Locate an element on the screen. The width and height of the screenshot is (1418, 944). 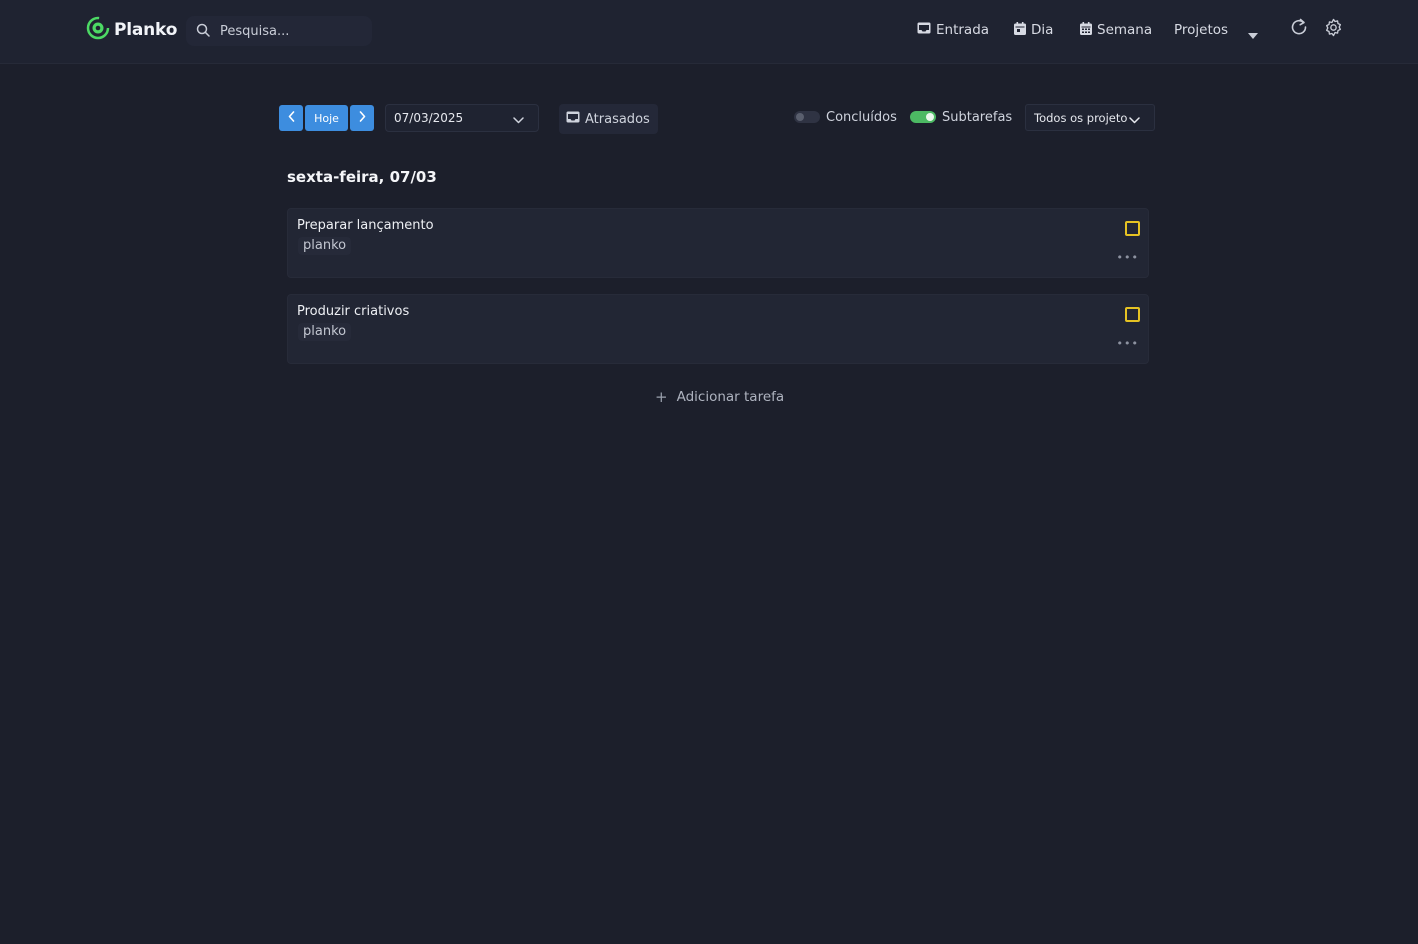
refresh-button is located at coordinates (1299, 29).